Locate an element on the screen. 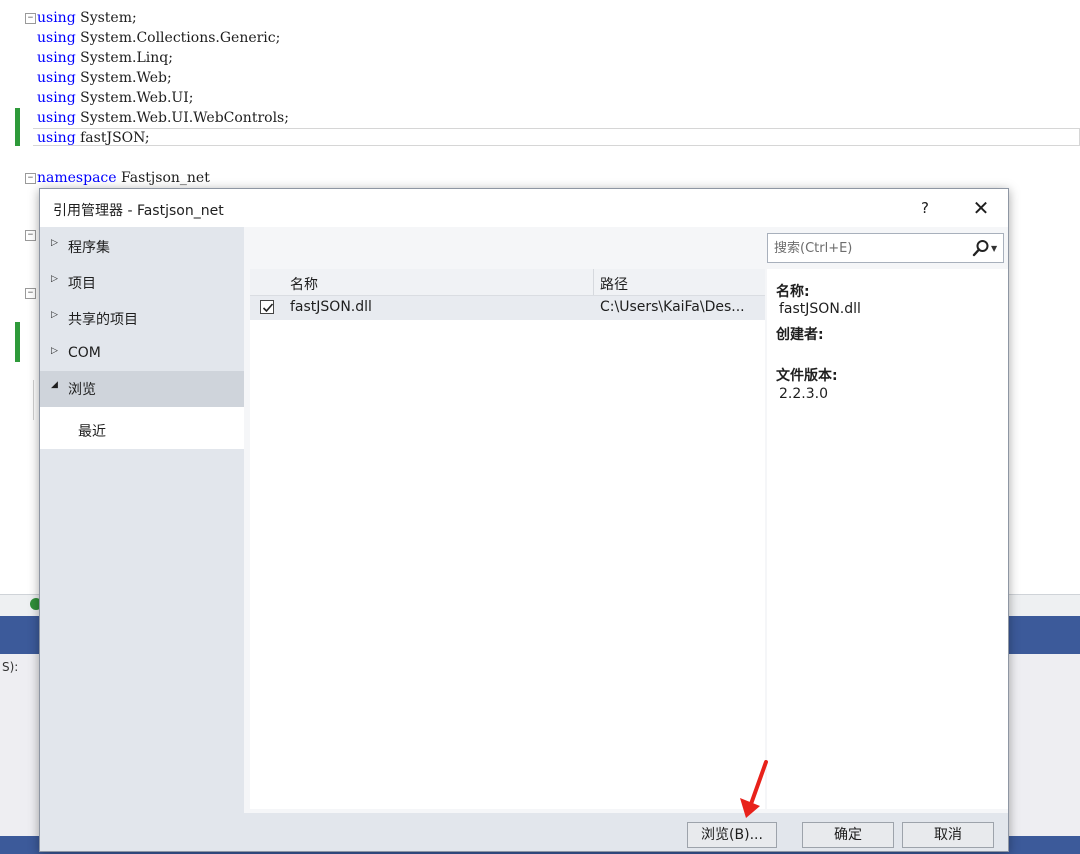 The width and height of the screenshot is (1080, 854). dialog-title: 引用管理器 - Fastjson_net is located at coordinates (138, 211).